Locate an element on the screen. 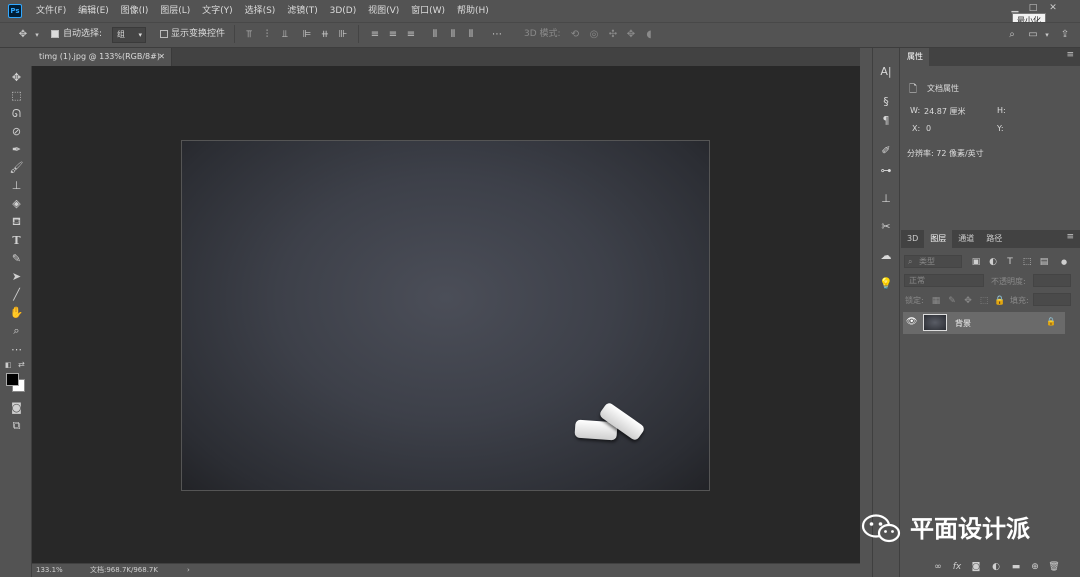 Image resolution: width=1080 pixels, height=577 pixels. lock-transparent-icon: ▦ is located at coordinates (936, 301).